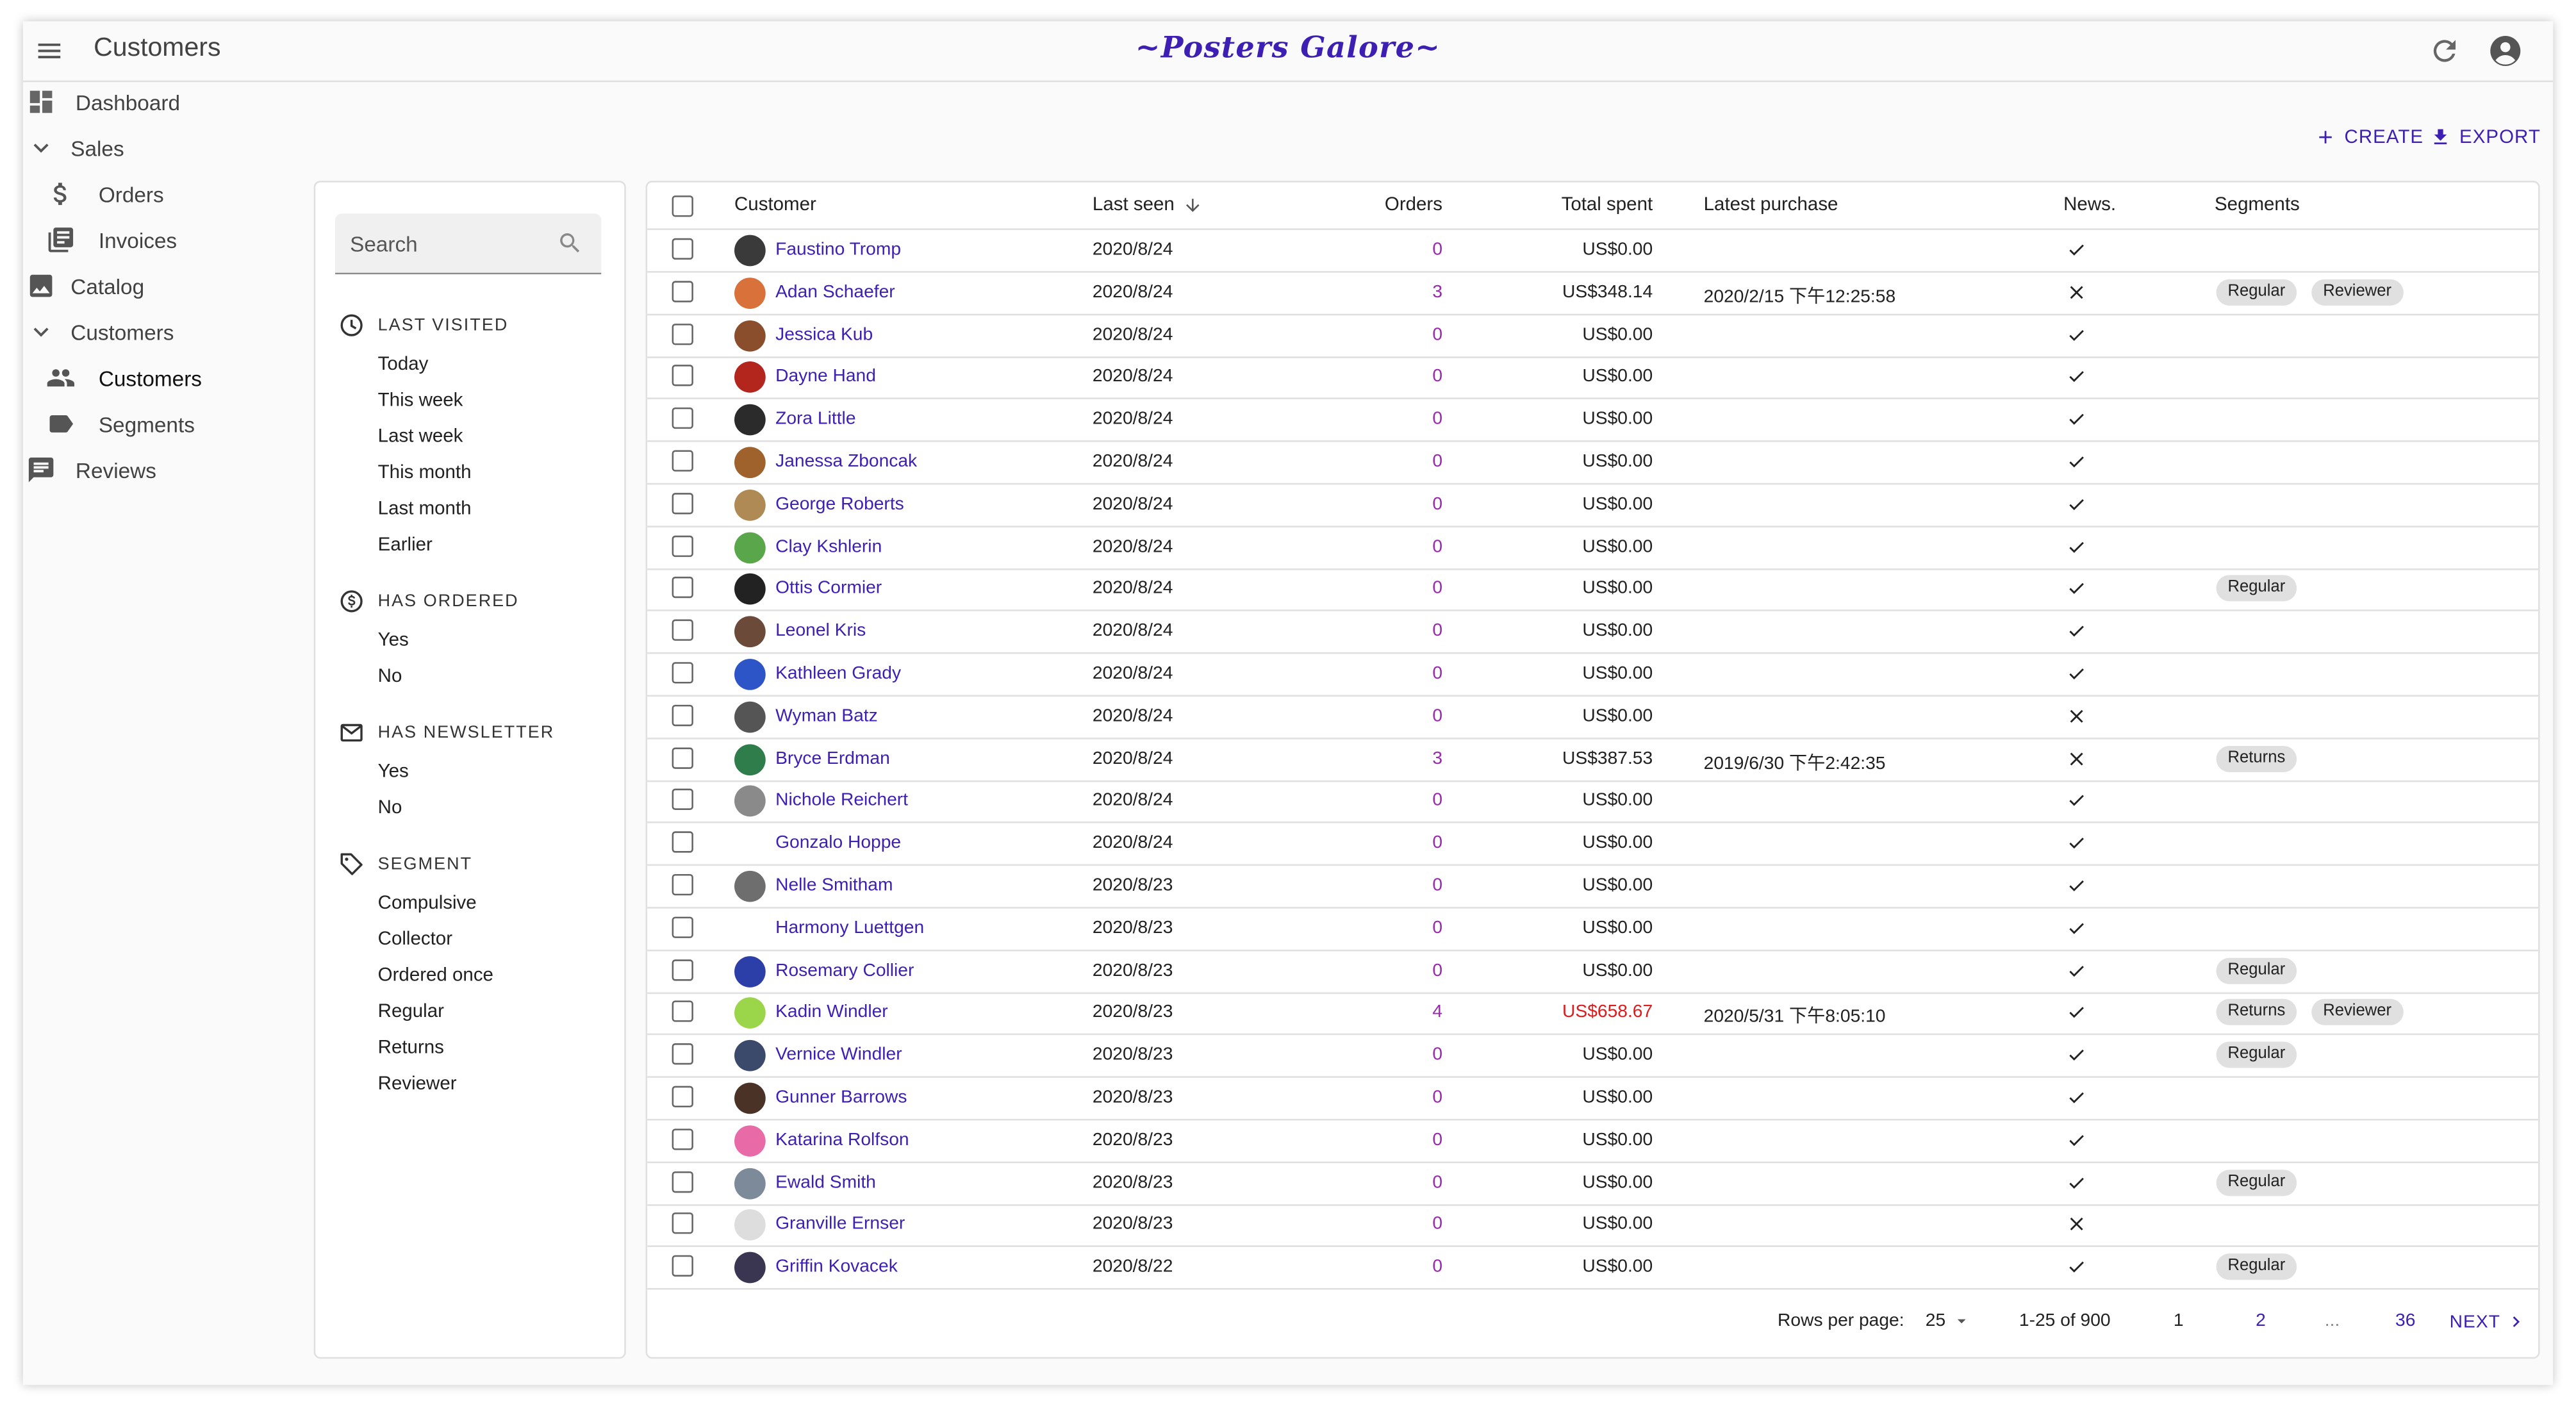 The image size is (2576, 1413). I want to click on customer-name-link: Wyman Batz, so click(826, 716).